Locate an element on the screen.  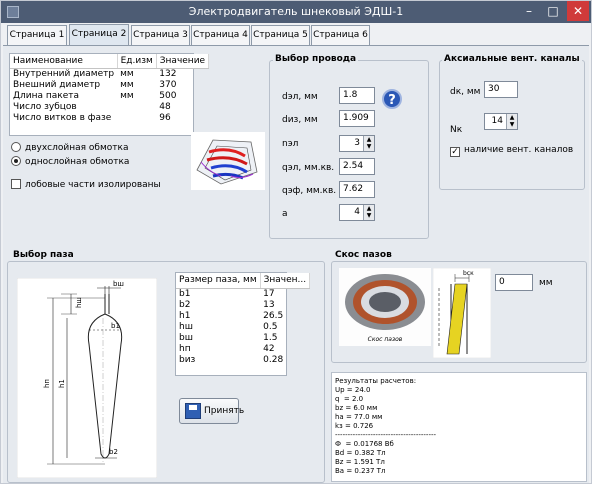
winding-illustration is located at coordinates (228, 161).